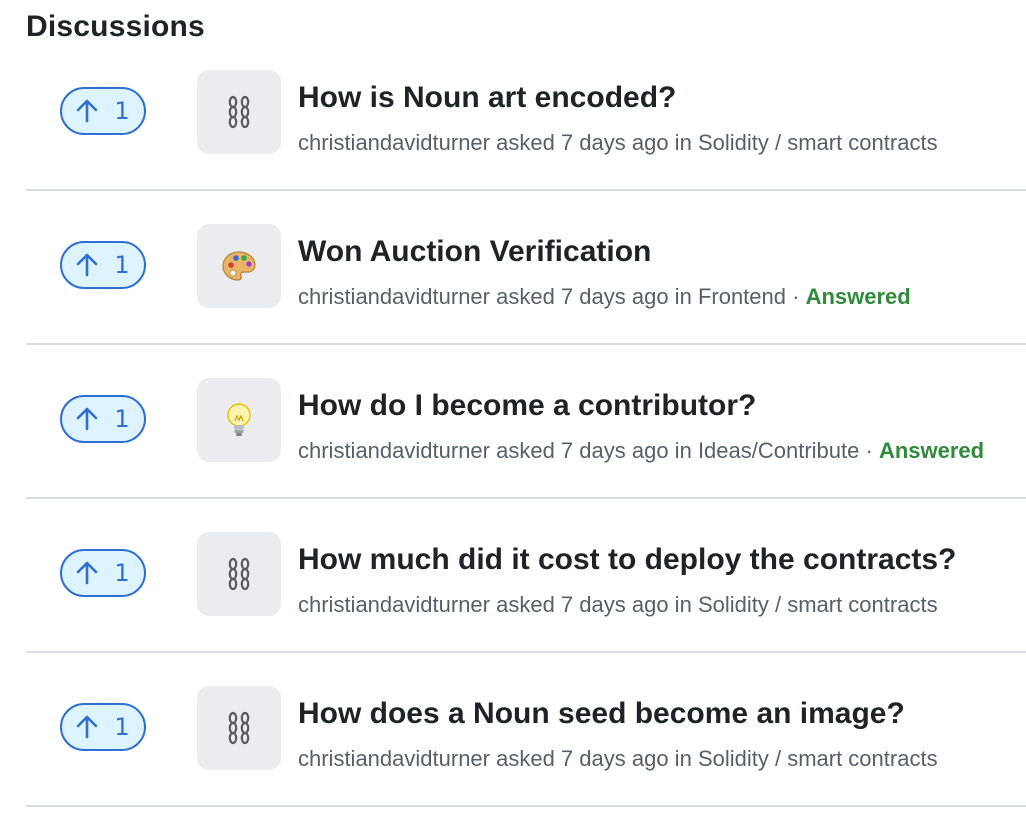  Describe the element at coordinates (601, 714) in the screenshot. I see `discussion-title-link: How does a Noun seed become an image?` at that location.